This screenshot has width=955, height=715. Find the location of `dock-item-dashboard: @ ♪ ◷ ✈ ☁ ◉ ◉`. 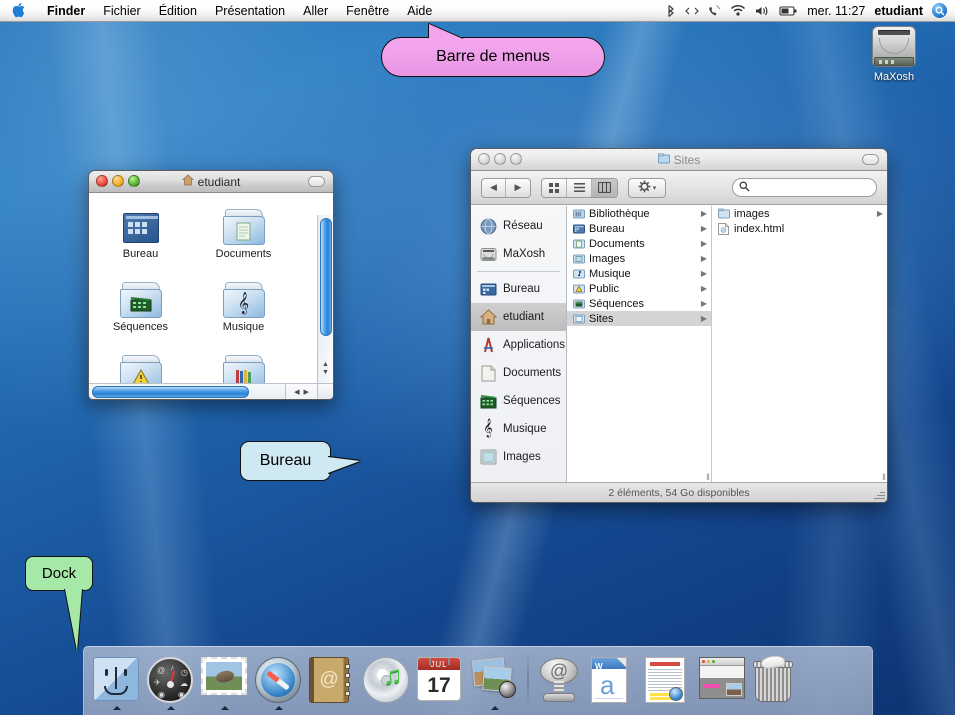

dock-item-dashboard: @ ♪ ◷ ✈ ☁ ◉ ◉ is located at coordinates (171, 680).